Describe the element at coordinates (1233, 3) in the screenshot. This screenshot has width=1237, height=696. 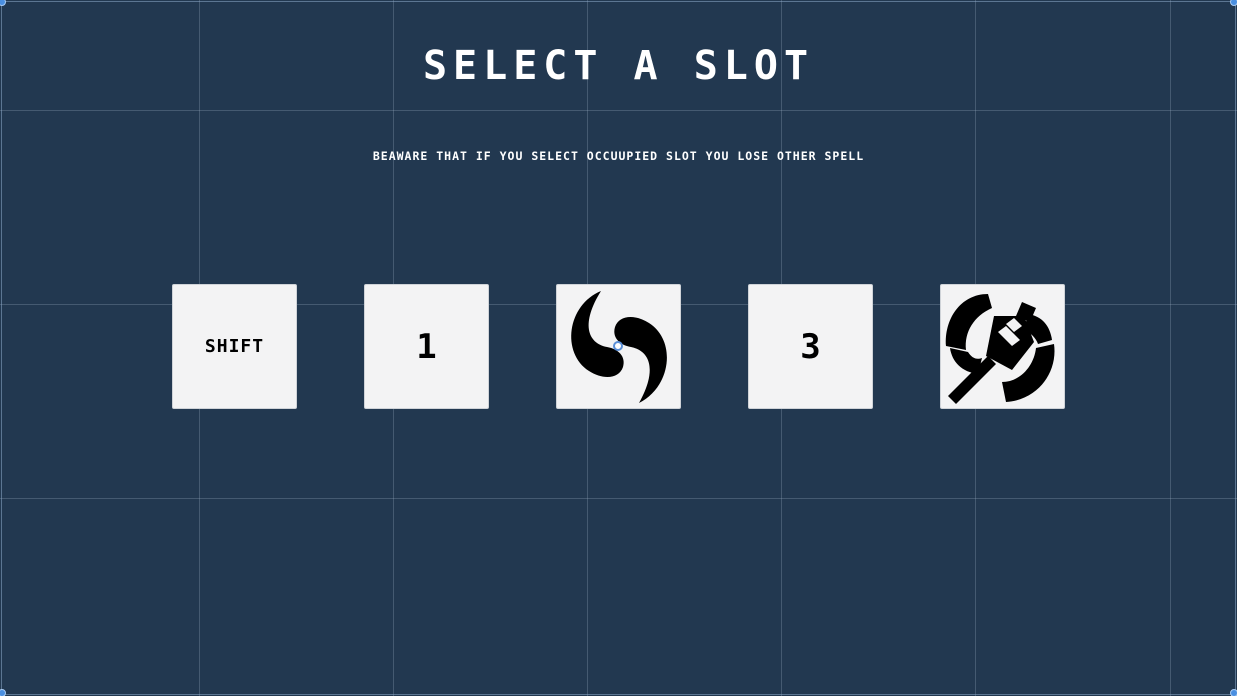
I see `corner-handle-top-right` at that location.